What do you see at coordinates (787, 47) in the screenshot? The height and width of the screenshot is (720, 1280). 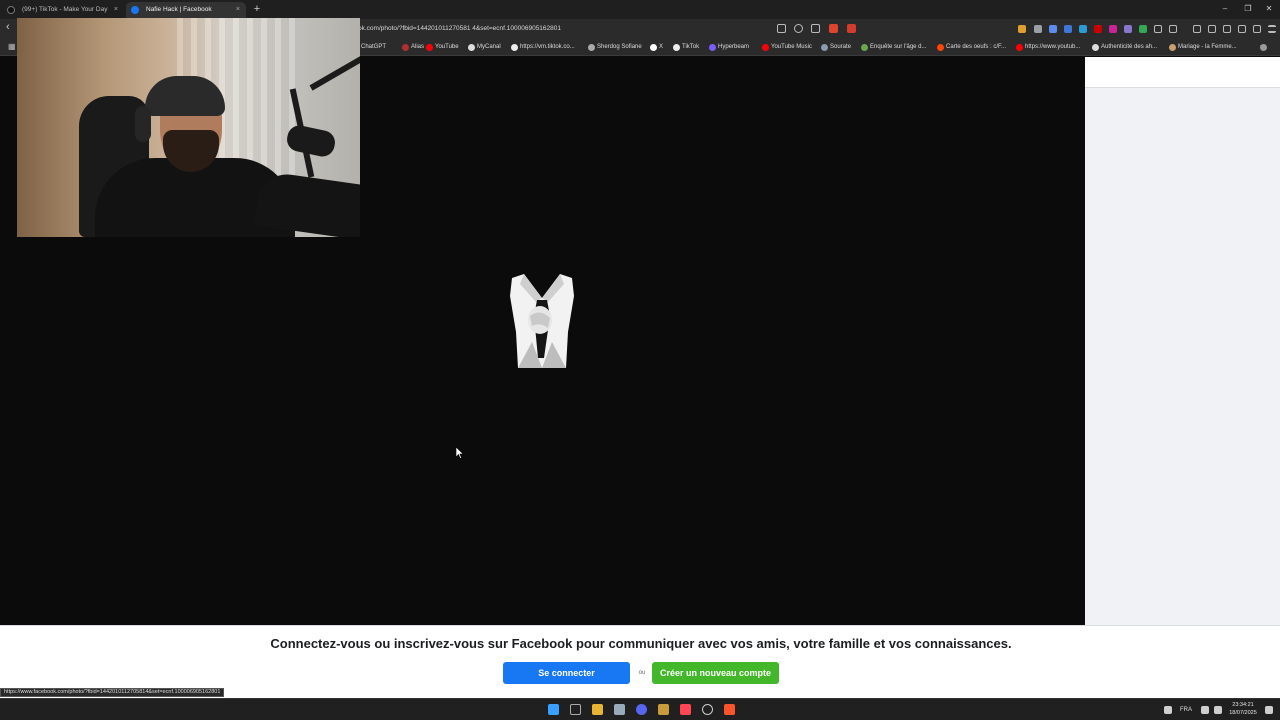 I see `bookmark-item: YouTube Music` at bounding box center [787, 47].